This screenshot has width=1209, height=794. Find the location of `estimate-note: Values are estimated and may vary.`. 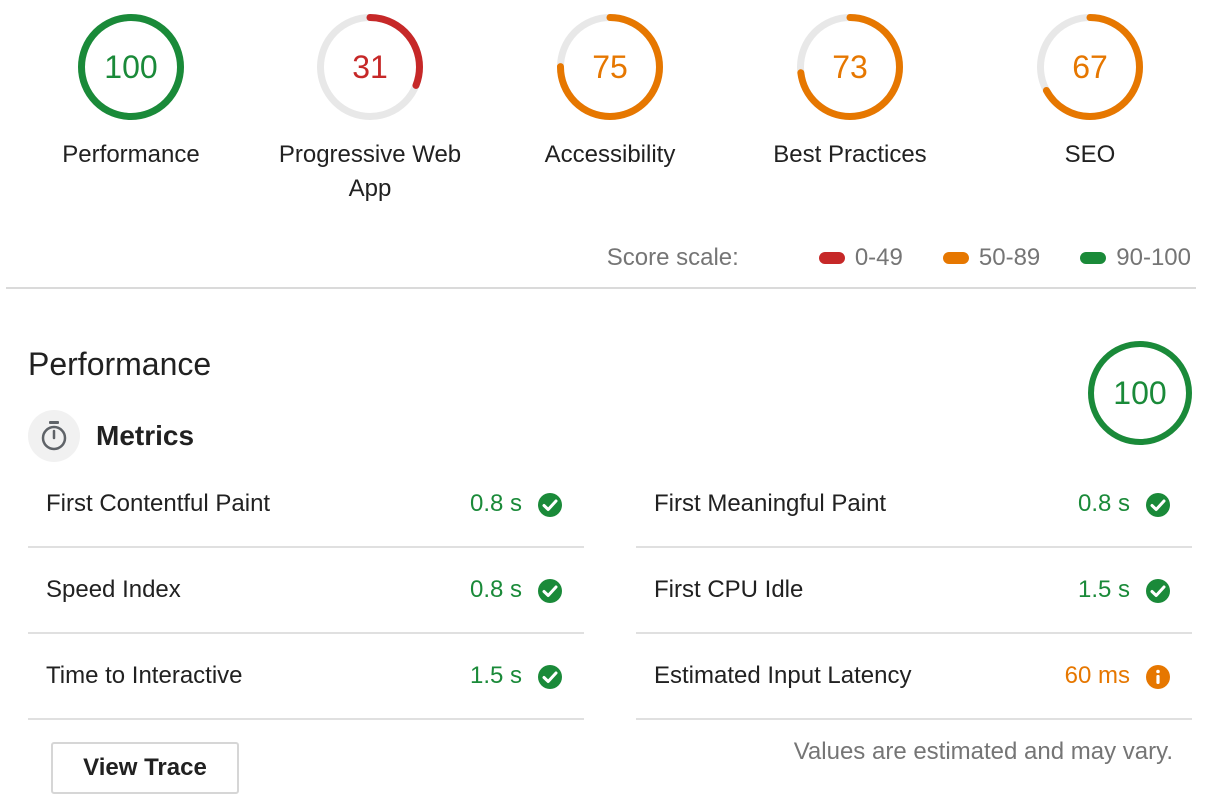

estimate-note: Values are estimated and may vary. is located at coordinates (983, 751).